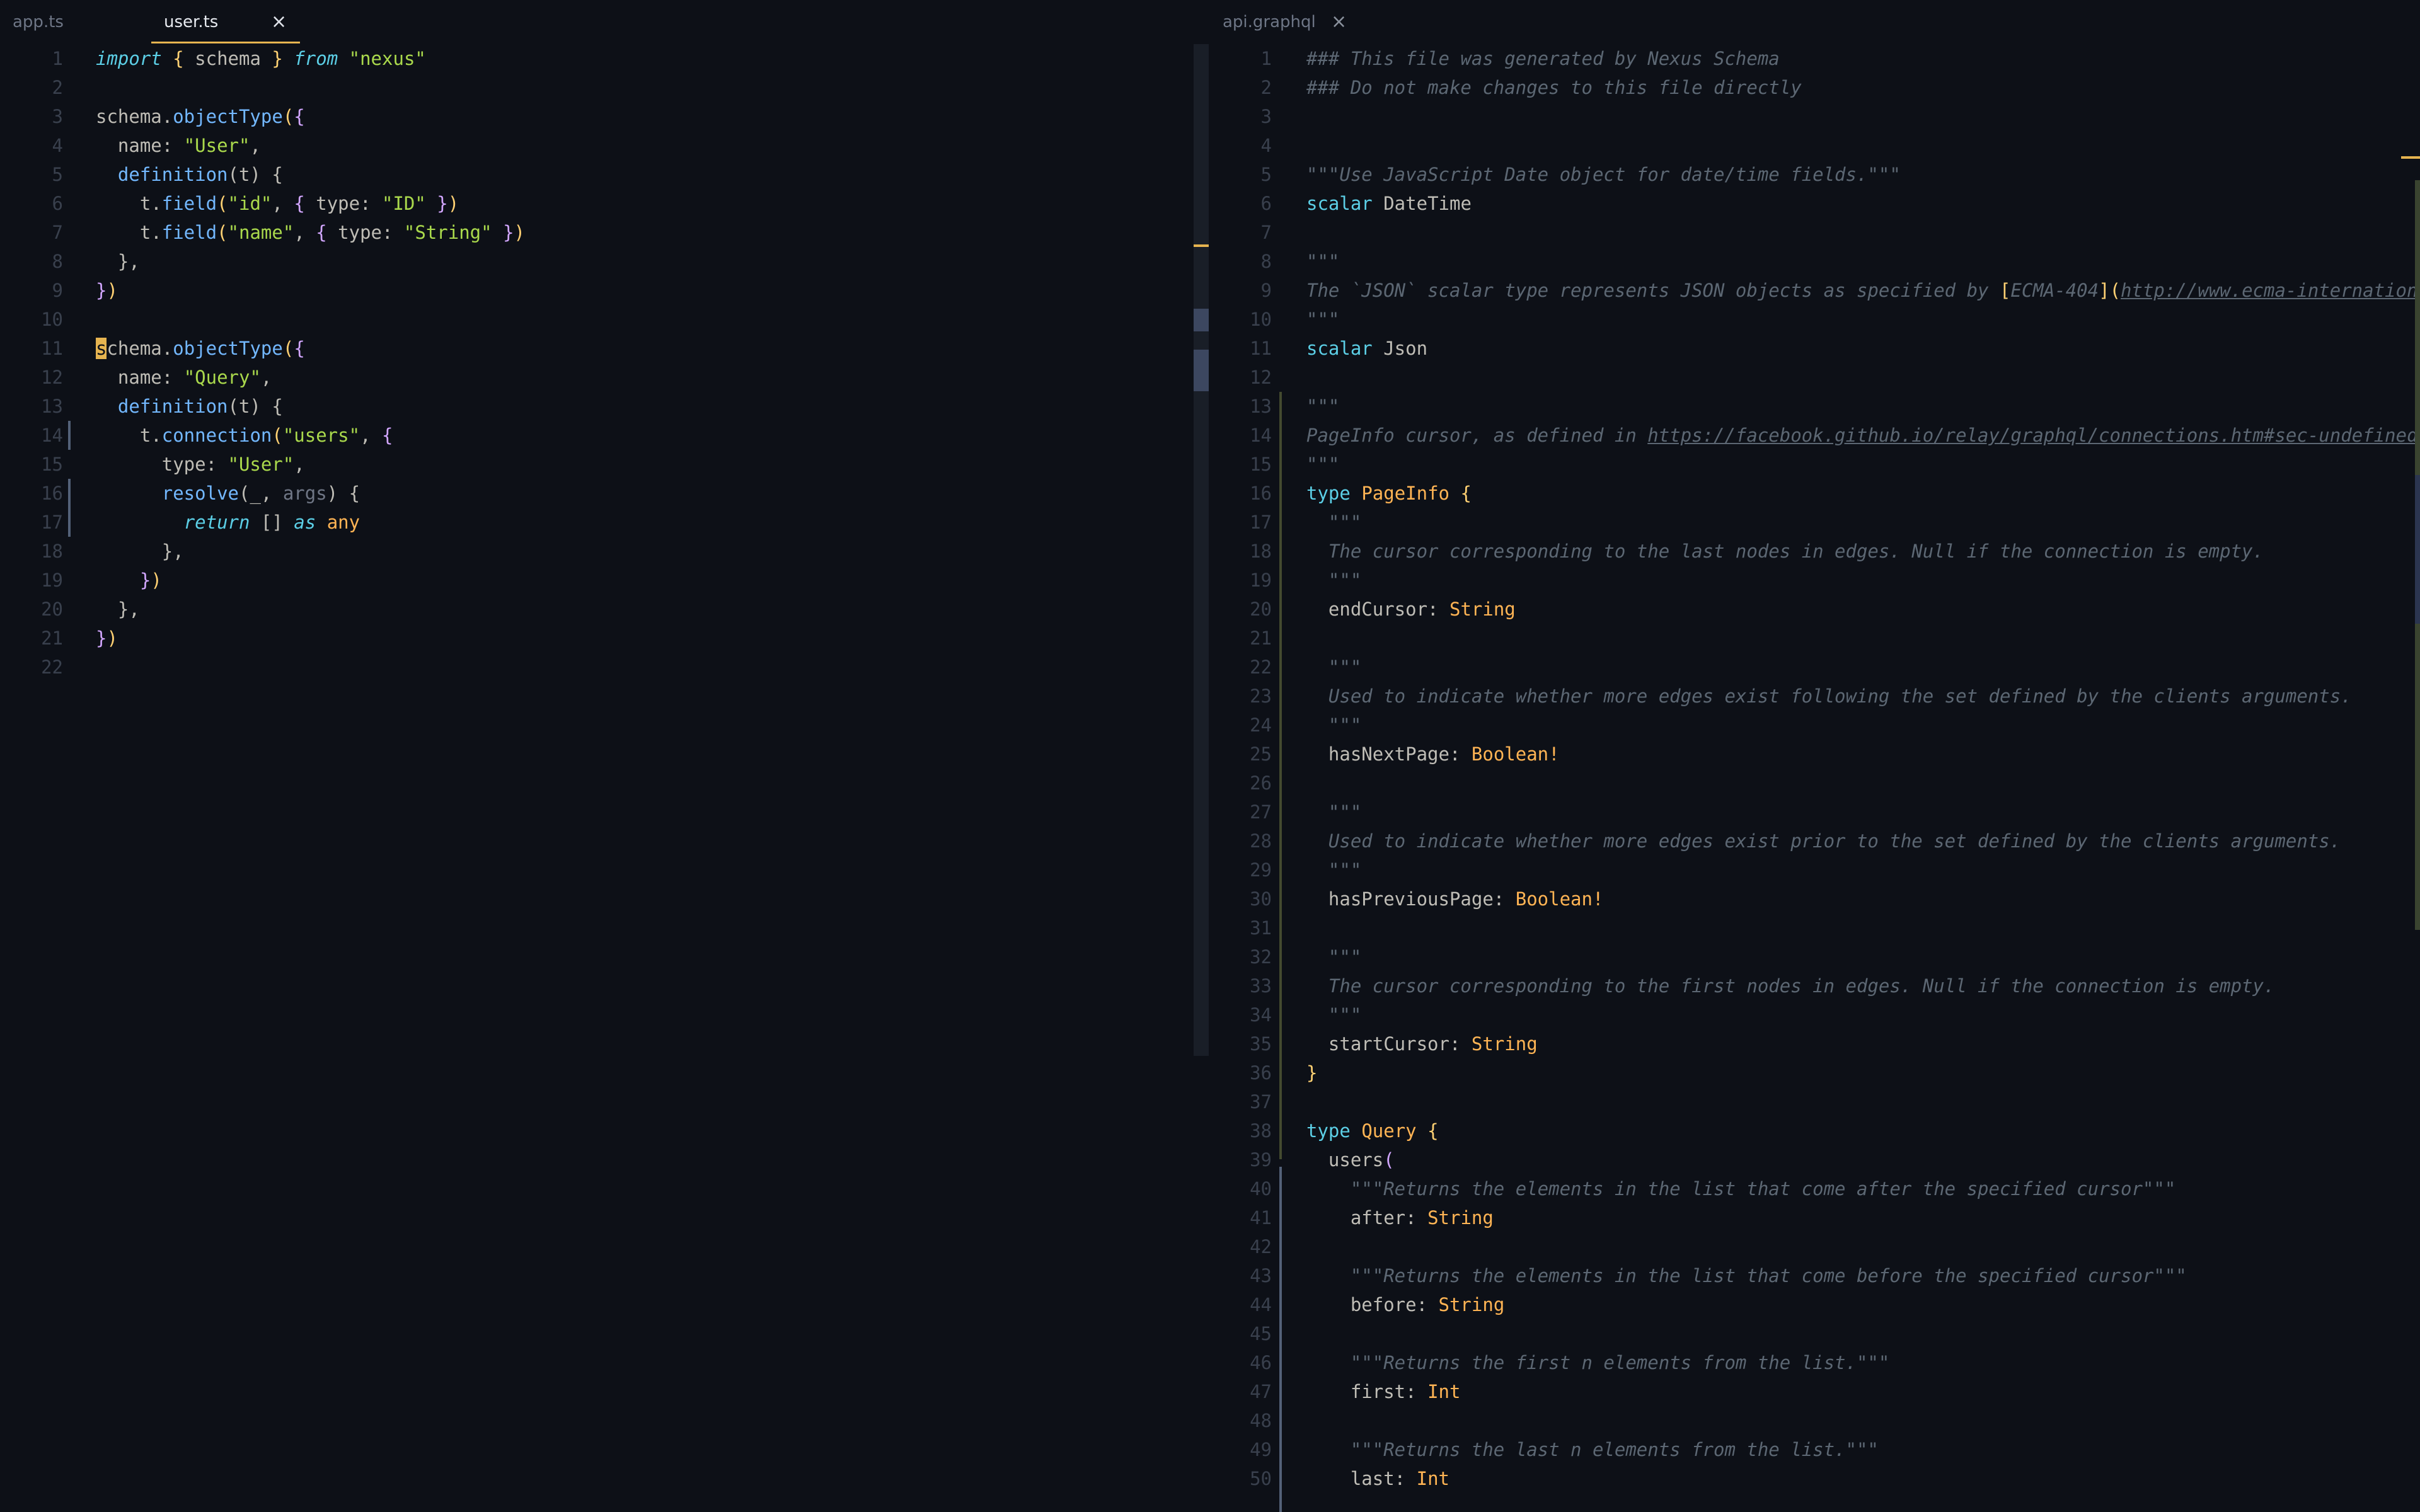 The image size is (2420, 1512). What do you see at coordinates (1461, 1217) in the screenshot?
I see `token: String` at bounding box center [1461, 1217].